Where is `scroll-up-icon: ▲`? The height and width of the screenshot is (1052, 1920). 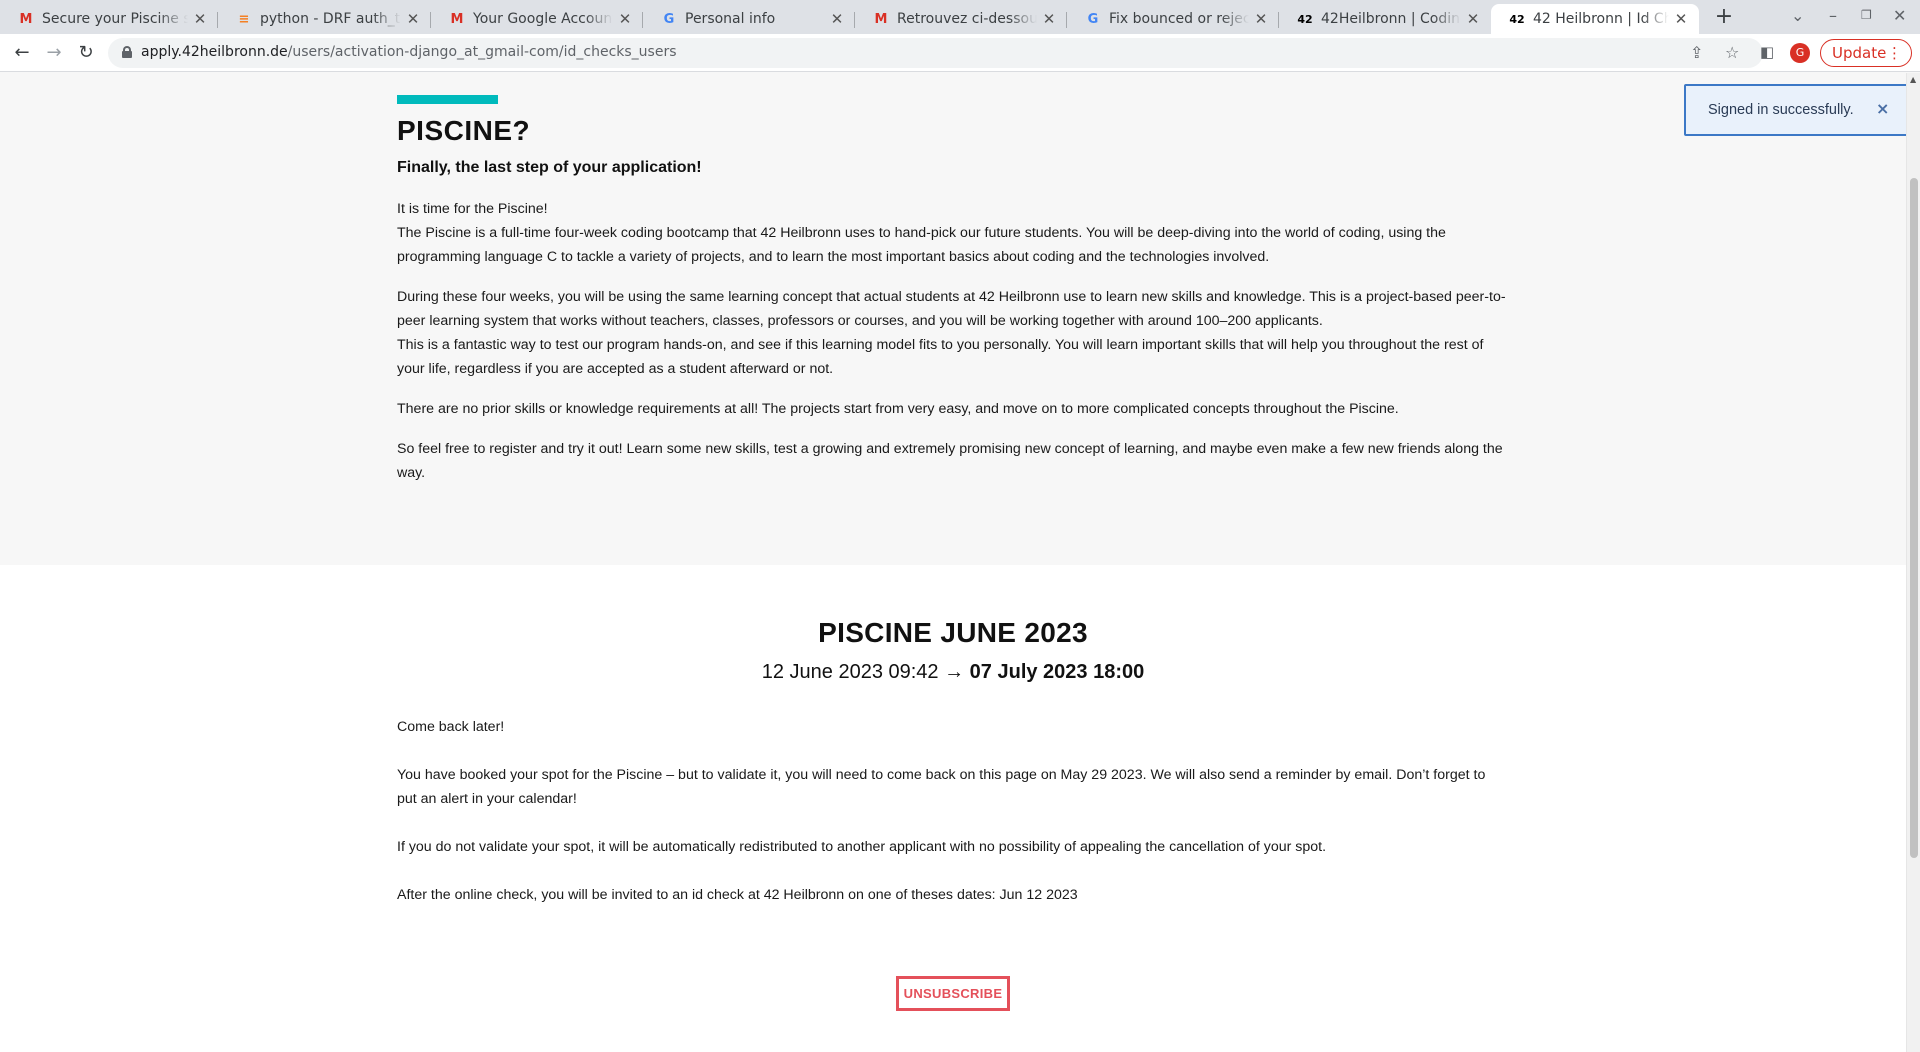
scroll-up-icon: ▲ is located at coordinates (1913, 79).